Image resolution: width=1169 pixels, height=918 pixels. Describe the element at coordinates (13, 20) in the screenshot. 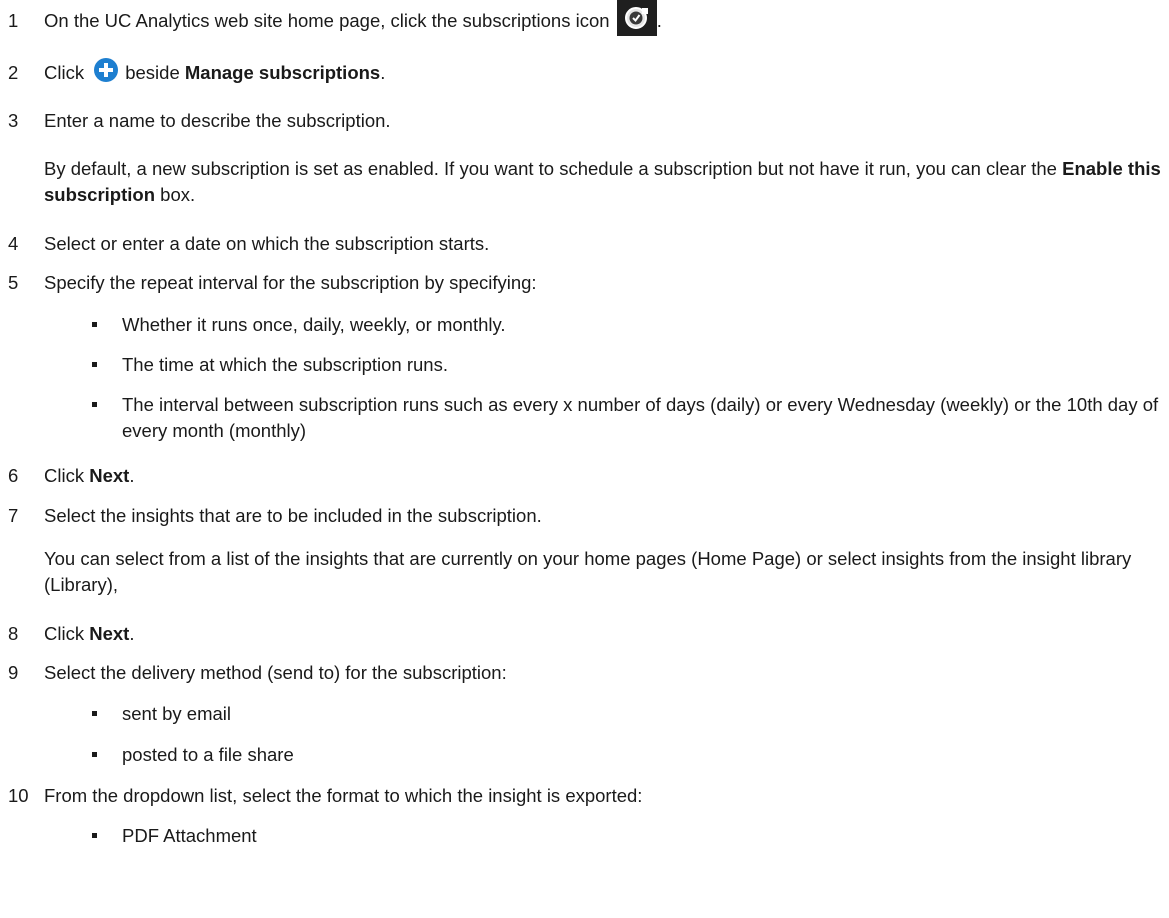

I see `step-number: 1` at that location.